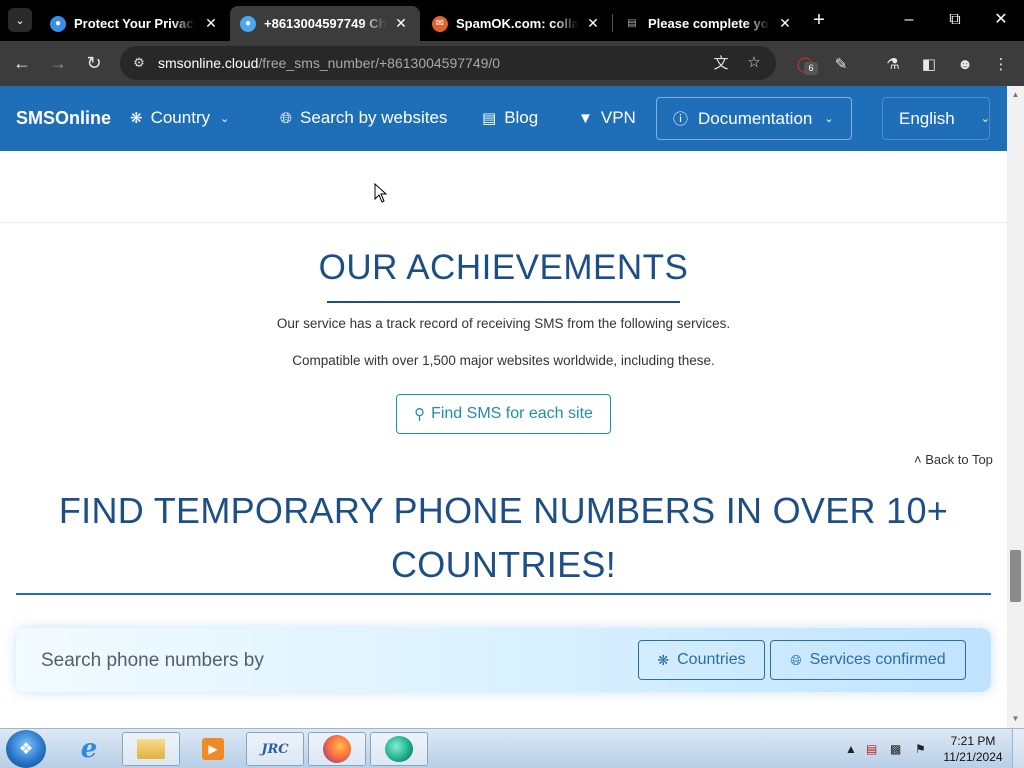 Image resolution: width=1024 pixels, height=768 pixels. Describe the element at coordinates (337, 749) in the screenshot. I see `firefox-taskbar-icon` at that location.